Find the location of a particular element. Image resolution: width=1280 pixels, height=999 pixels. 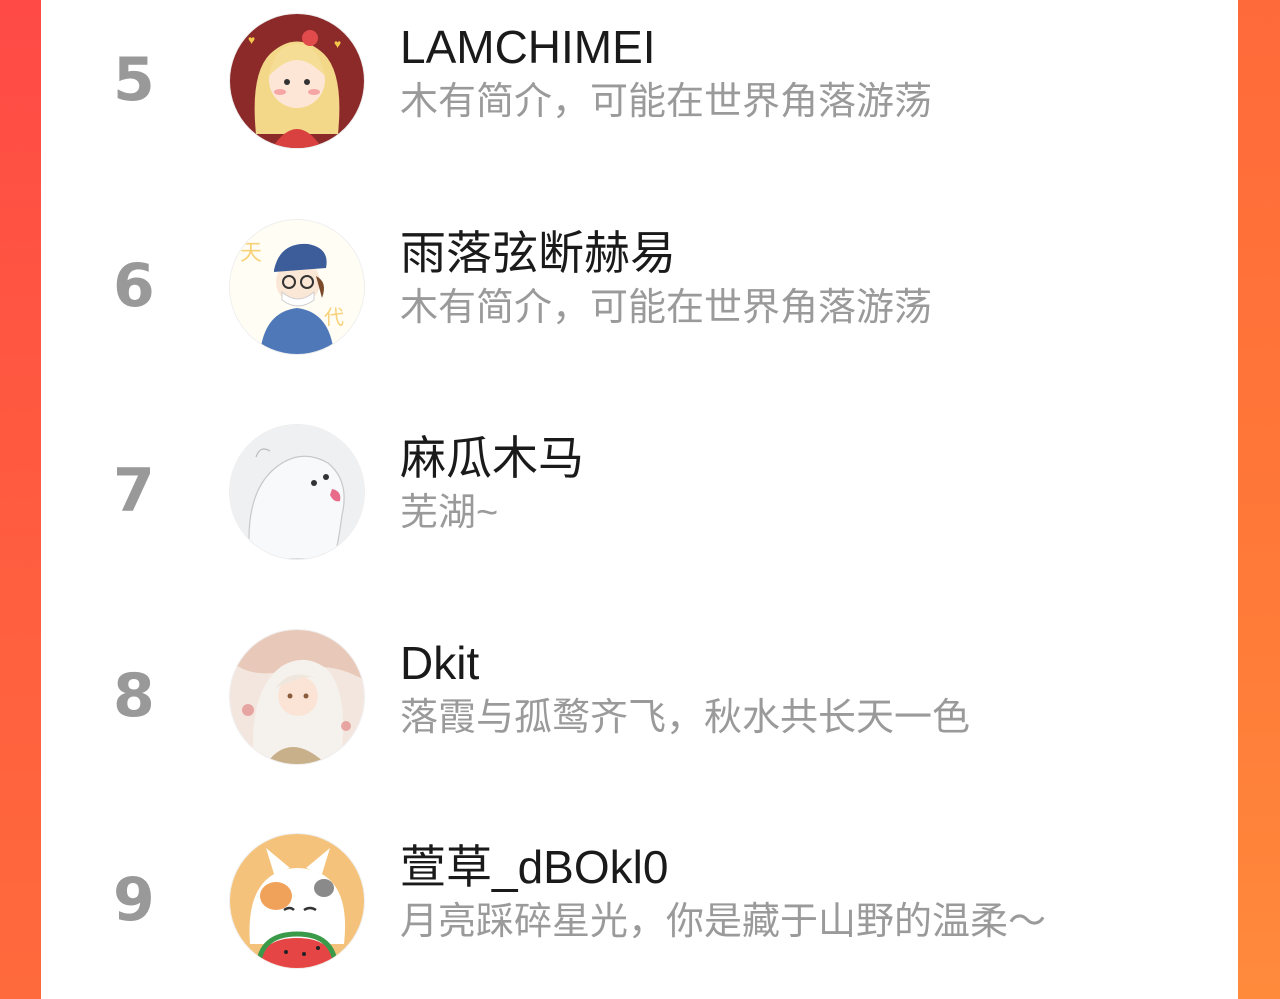

user-name: 麻瓜木马 is located at coordinates (492, 458).